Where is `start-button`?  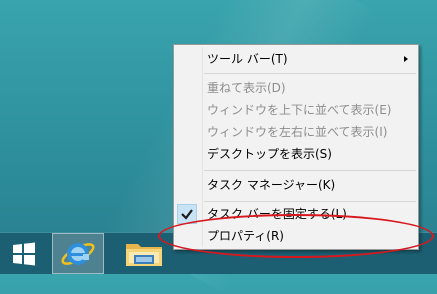
start-button is located at coordinates (24, 253).